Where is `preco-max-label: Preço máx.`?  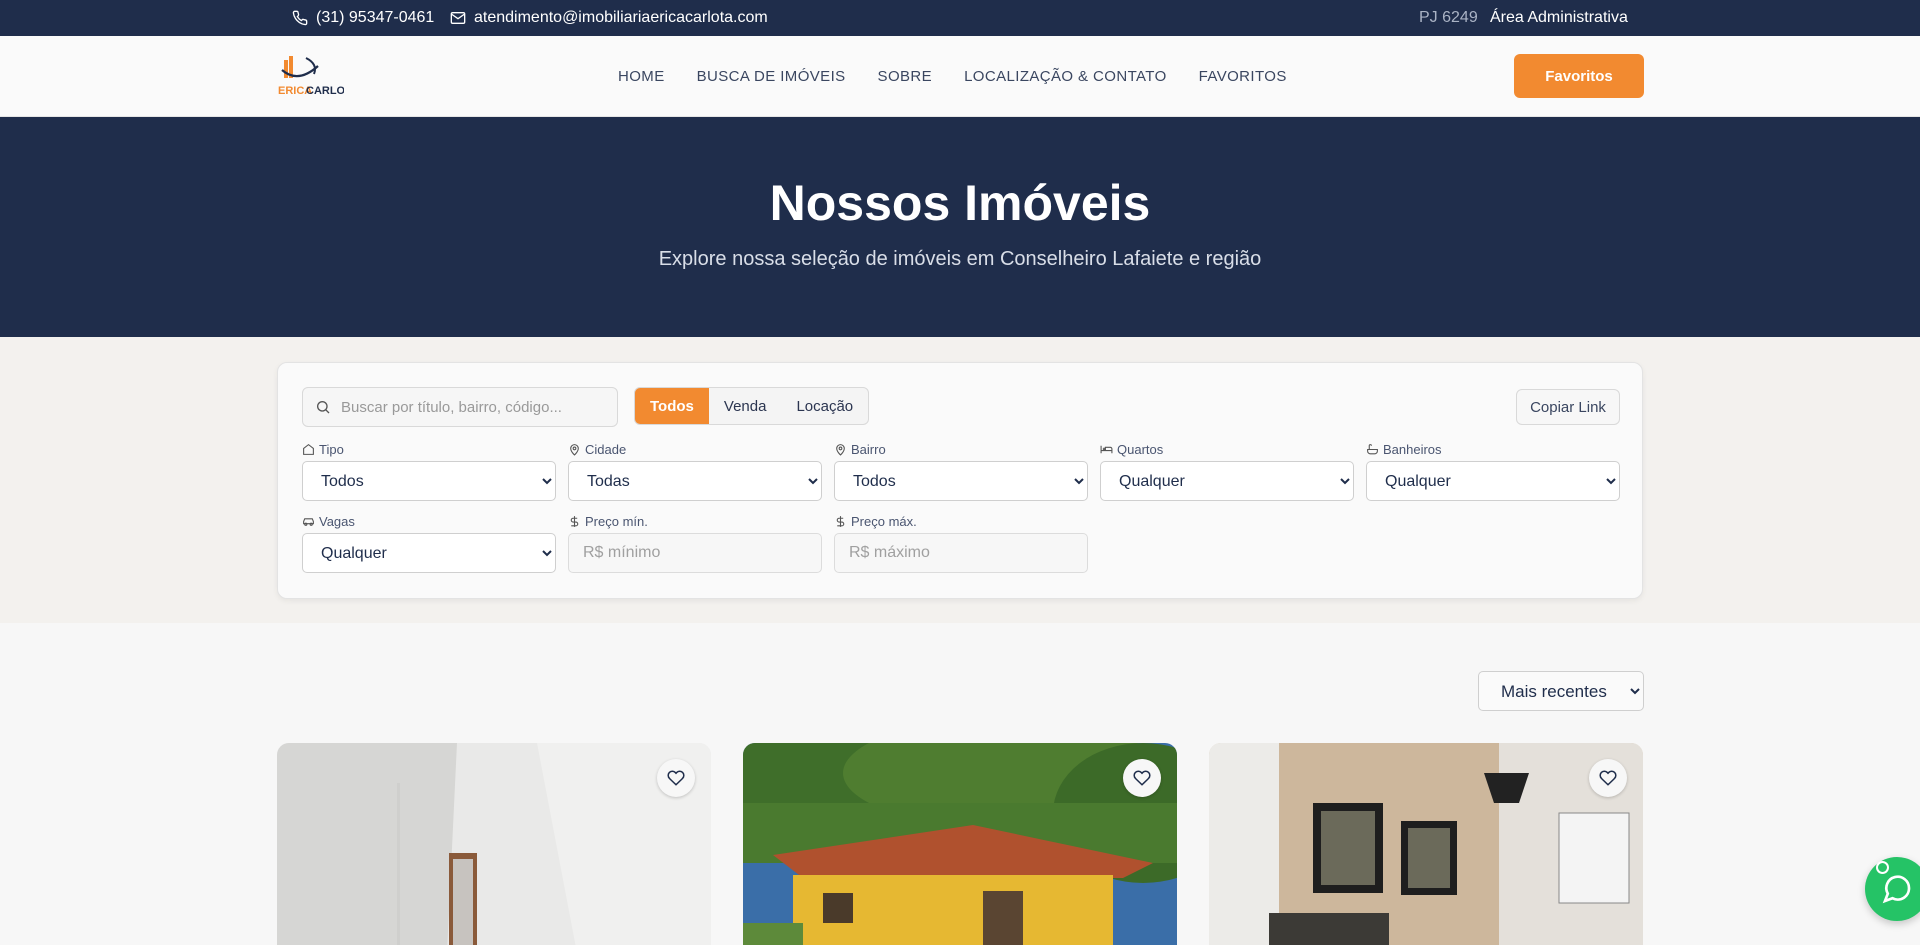
preco-max-label: Preço máx. is located at coordinates (884, 521).